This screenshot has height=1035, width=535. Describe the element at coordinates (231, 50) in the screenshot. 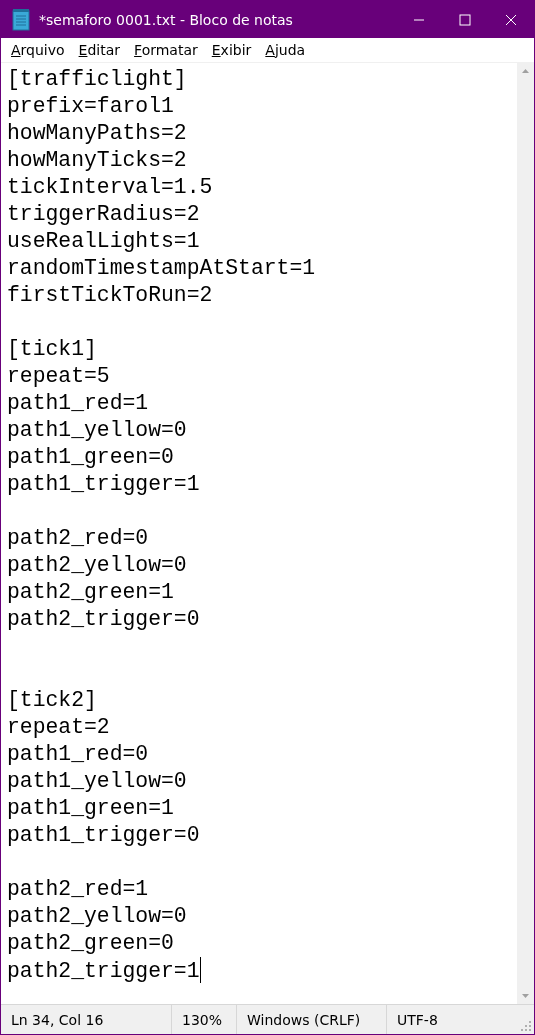

I see `menu-item: Exibir` at that location.